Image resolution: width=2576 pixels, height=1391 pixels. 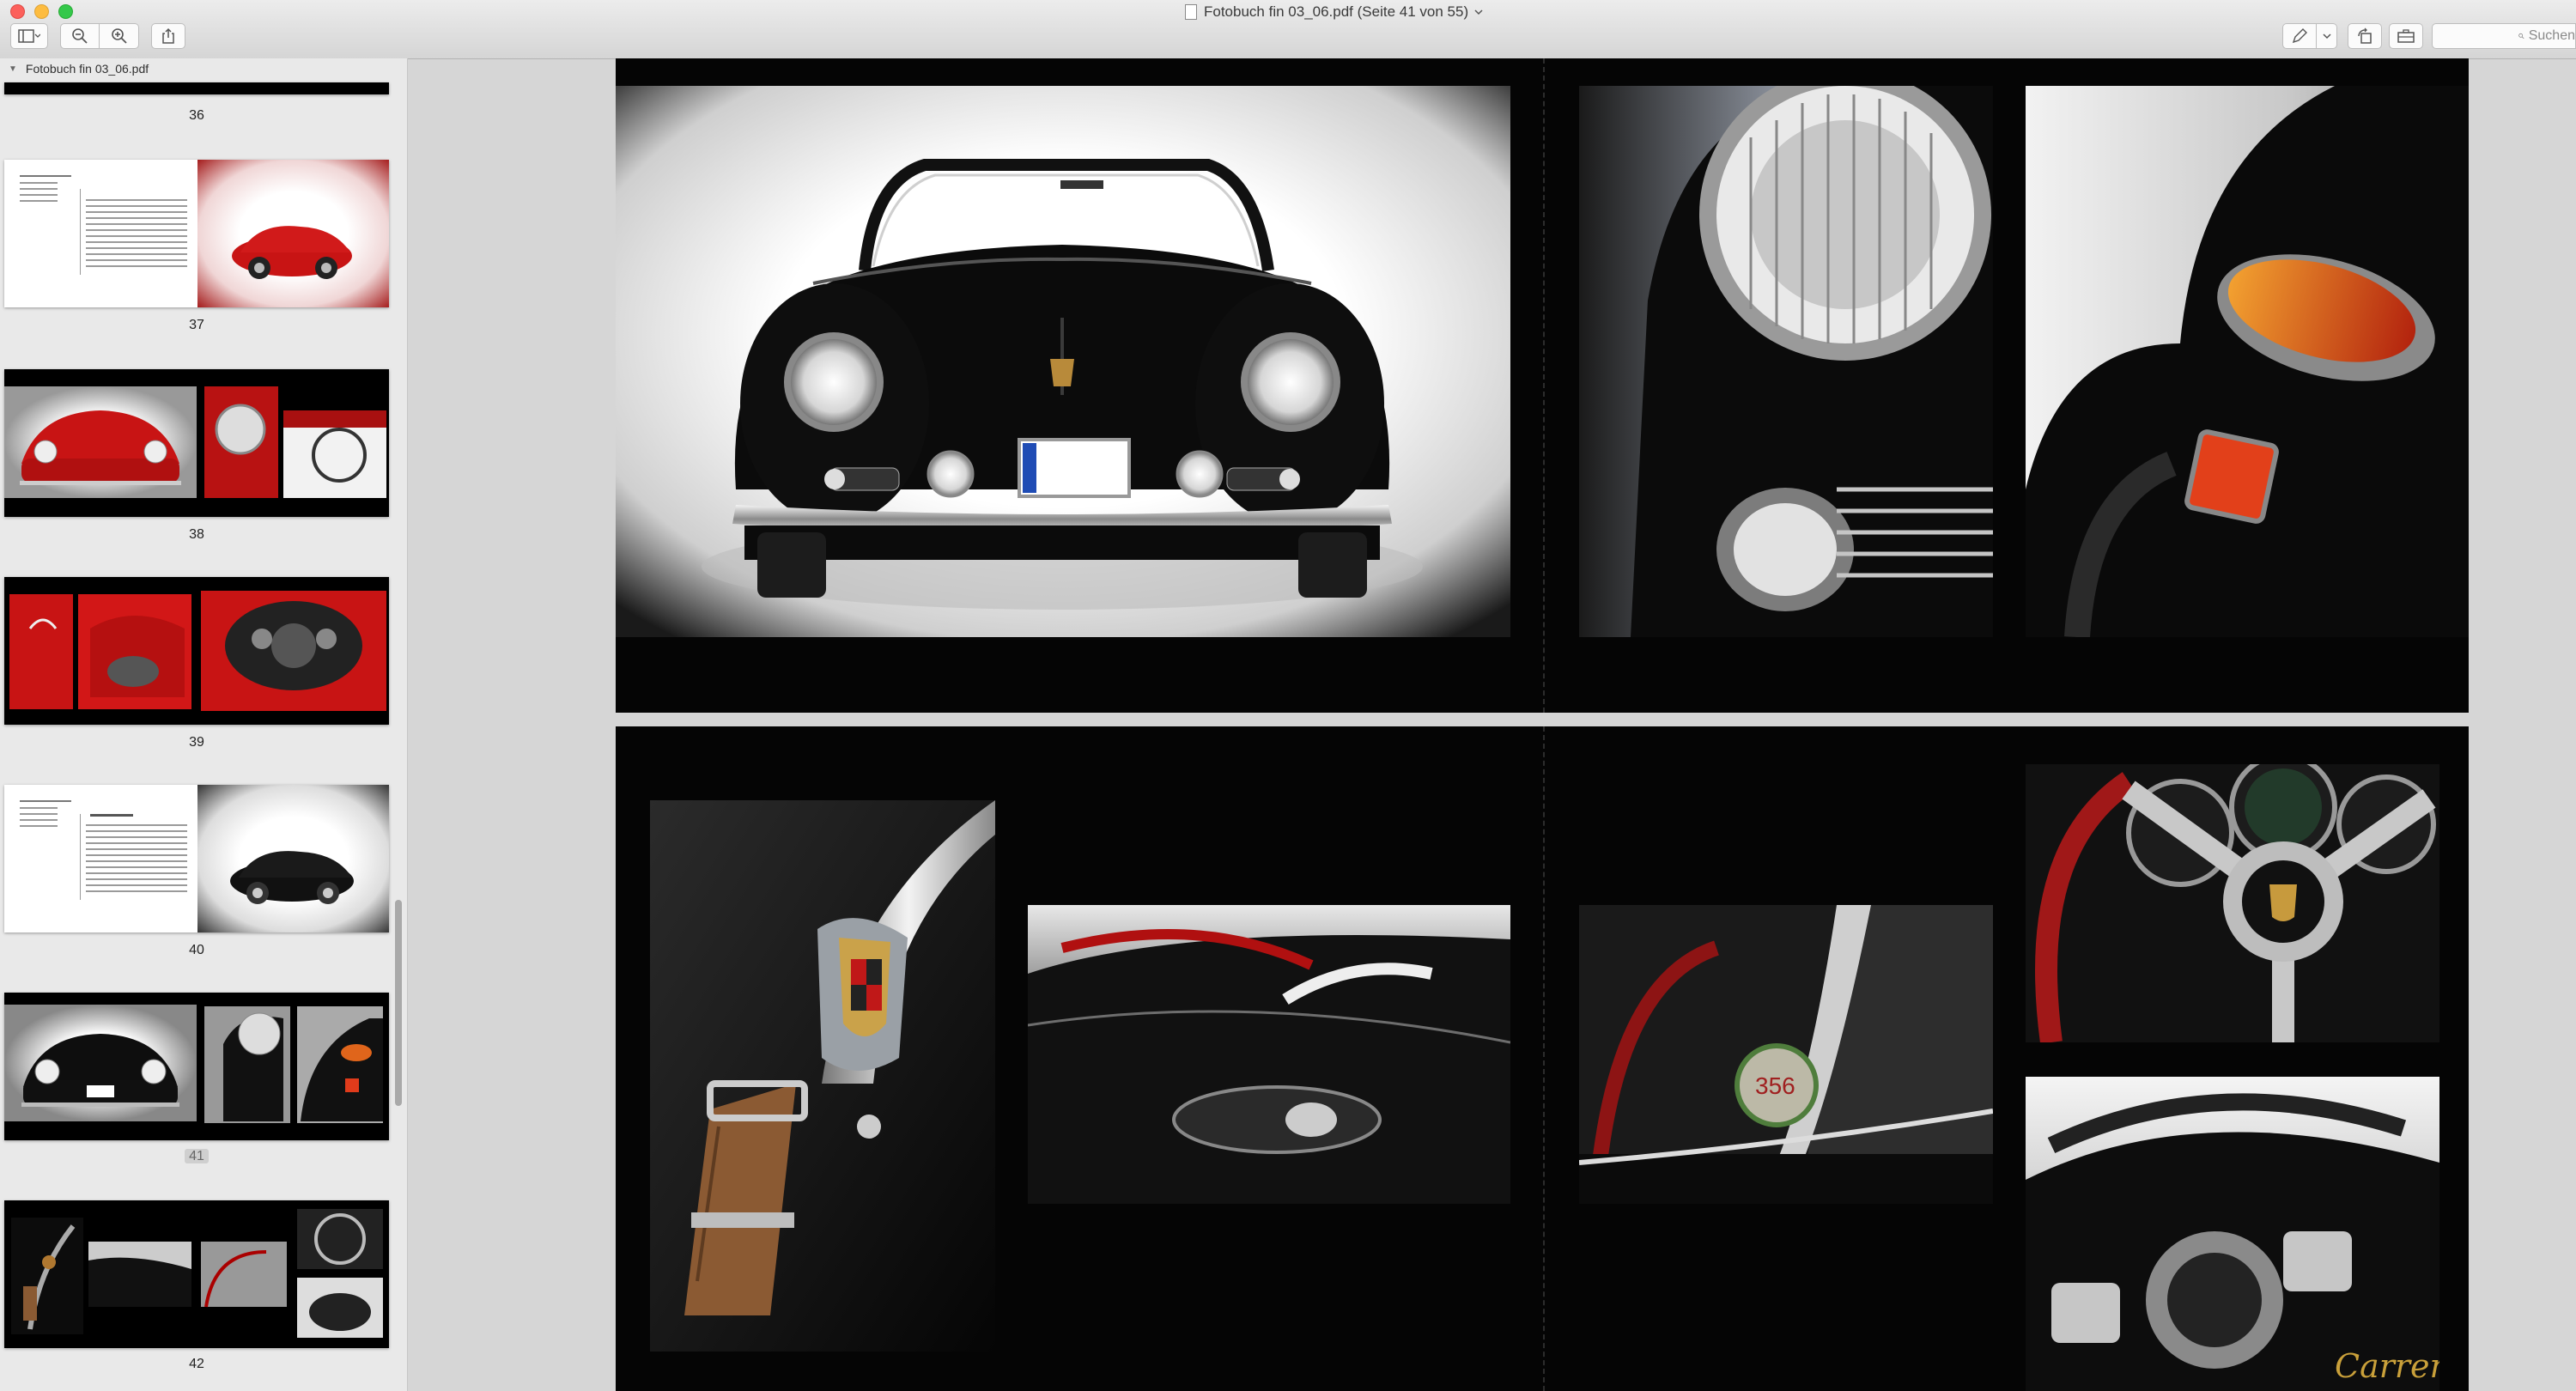 I want to click on zoom-in-button, so click(x=119, y=36).